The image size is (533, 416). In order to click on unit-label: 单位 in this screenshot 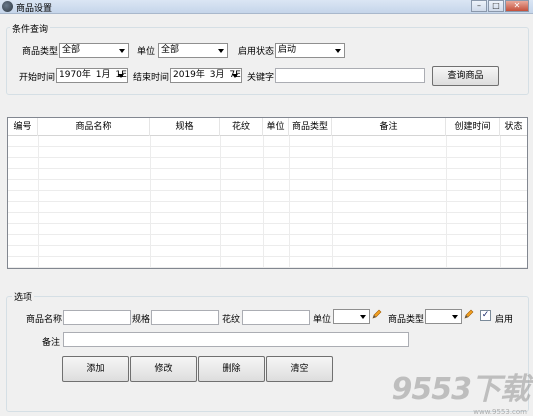, I will do `click(146, 52)`.